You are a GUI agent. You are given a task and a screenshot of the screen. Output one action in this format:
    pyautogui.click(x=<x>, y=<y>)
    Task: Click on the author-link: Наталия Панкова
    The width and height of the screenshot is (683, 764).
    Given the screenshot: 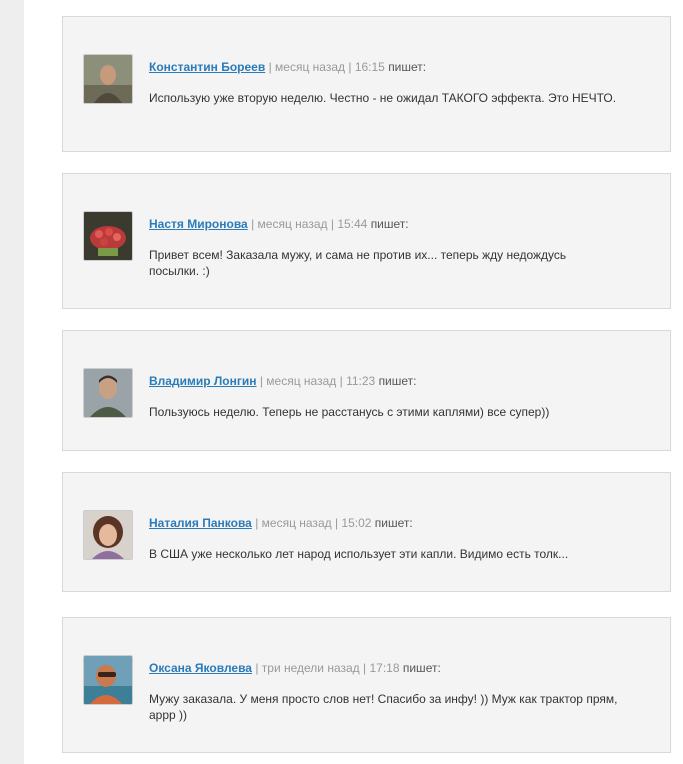 What is the action you would take?
    pyautogui.click(x=200, y=523)
    